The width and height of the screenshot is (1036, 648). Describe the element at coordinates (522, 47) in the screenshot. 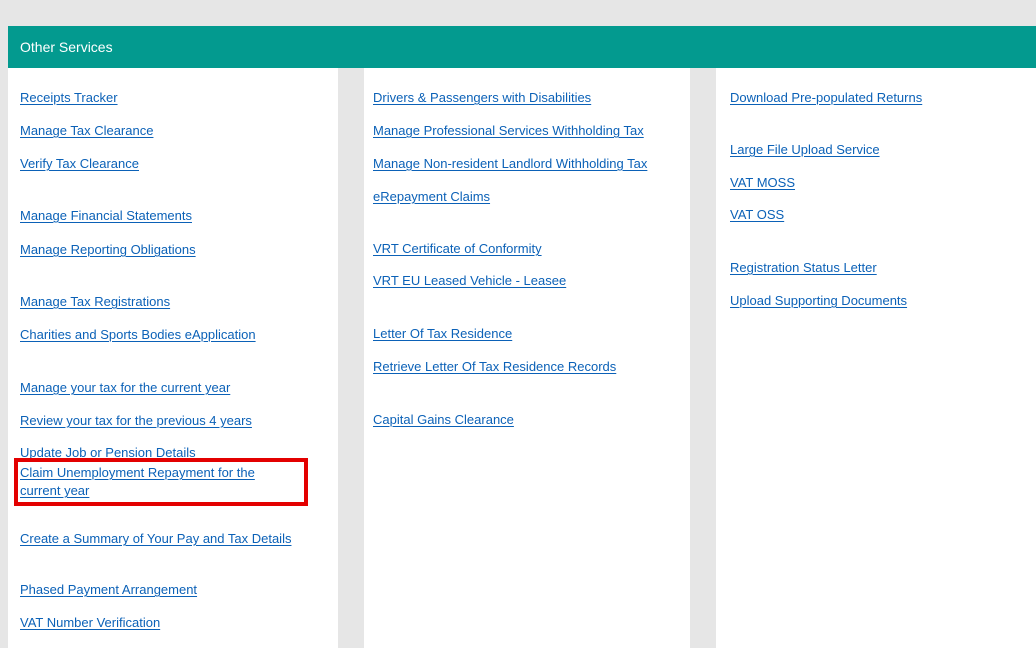

I see `other-services-header: Other Services` at that location.